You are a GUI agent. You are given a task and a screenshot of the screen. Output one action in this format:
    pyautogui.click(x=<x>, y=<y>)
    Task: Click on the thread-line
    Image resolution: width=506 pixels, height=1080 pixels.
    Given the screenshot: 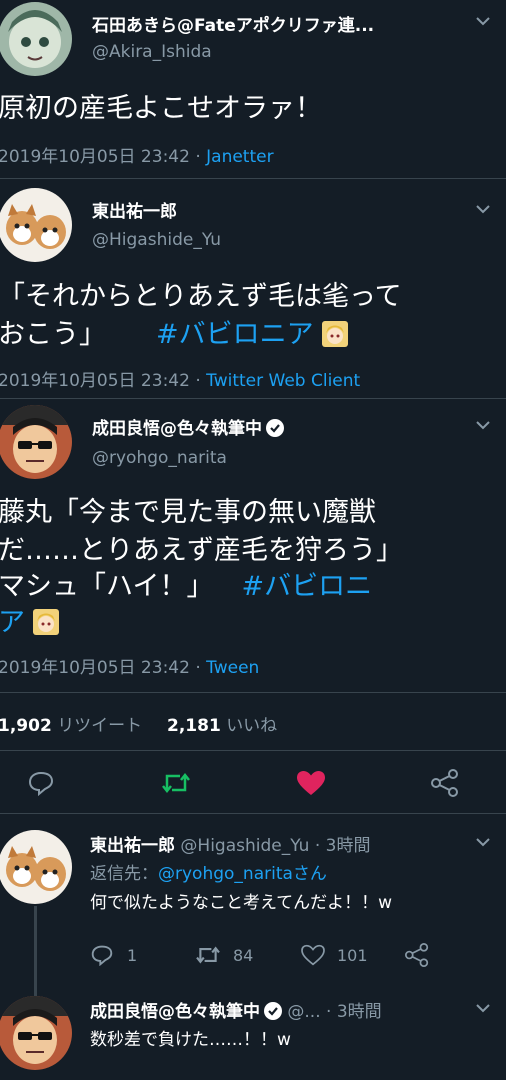 What is the action you would take?
    pyautogui.click(x=35, y=951)
    